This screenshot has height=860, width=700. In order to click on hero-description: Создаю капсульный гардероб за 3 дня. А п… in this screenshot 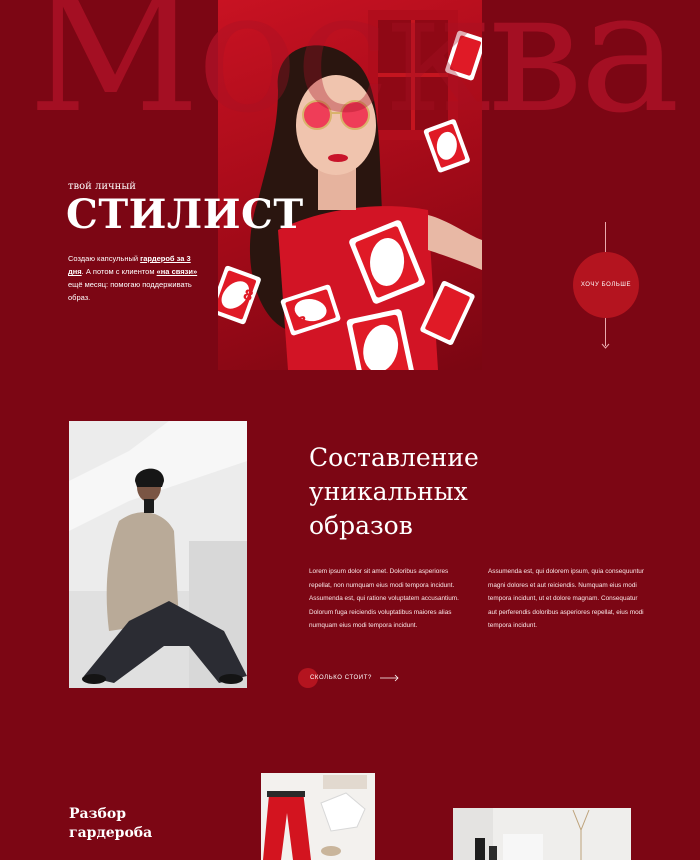, I will do `click(133, 278)`.